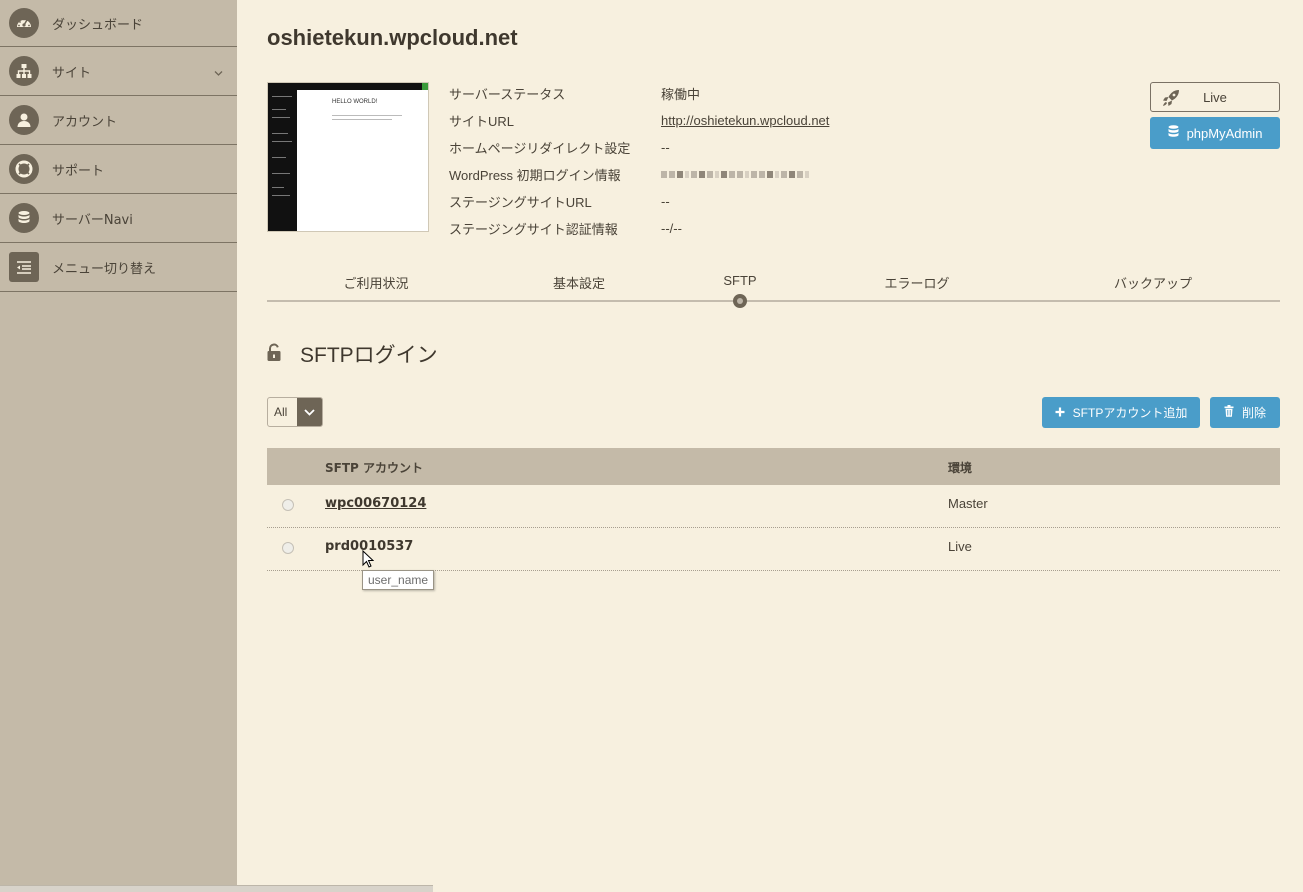  I want to click on sidebar-item-account: アカウント, so click(118, 120).